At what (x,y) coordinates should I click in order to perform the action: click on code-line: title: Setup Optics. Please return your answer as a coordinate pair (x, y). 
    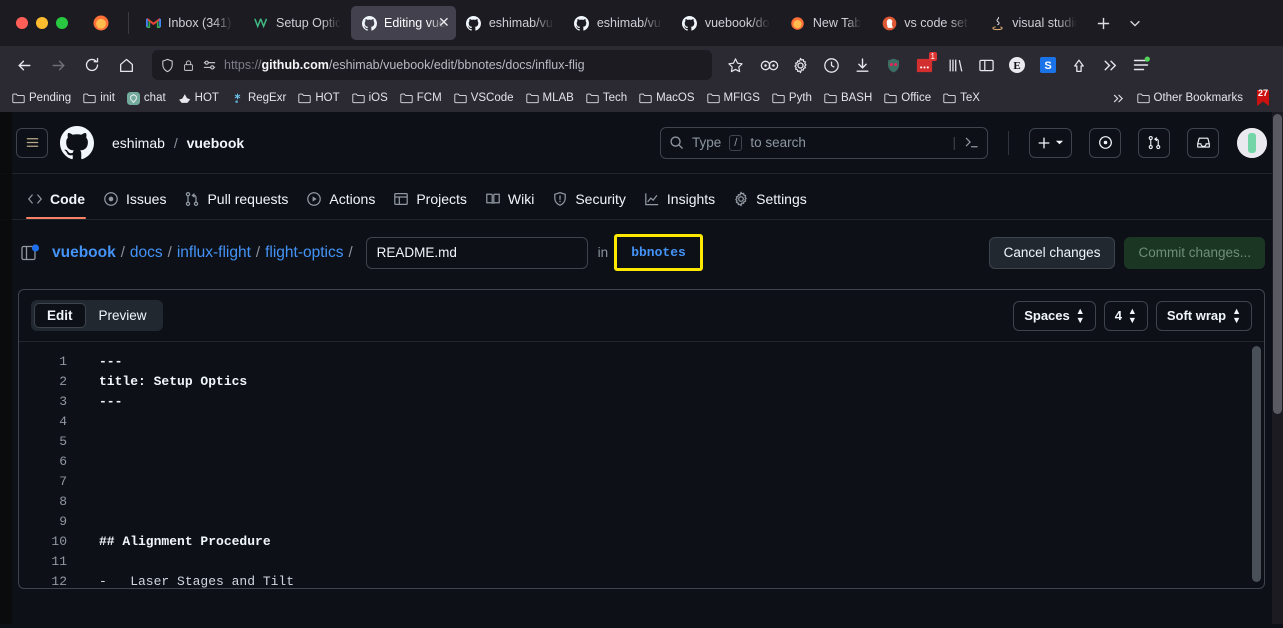
    Looking at the image, I should click on (681, 382).